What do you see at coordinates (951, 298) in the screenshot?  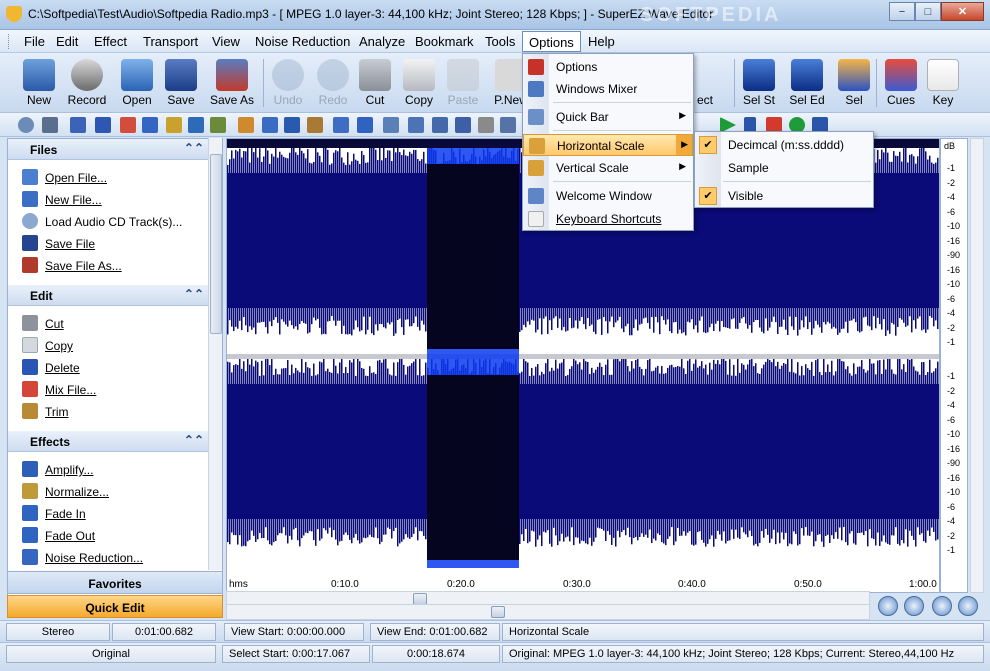 I see `db-tick: -6` at bounding box center [951, 298].